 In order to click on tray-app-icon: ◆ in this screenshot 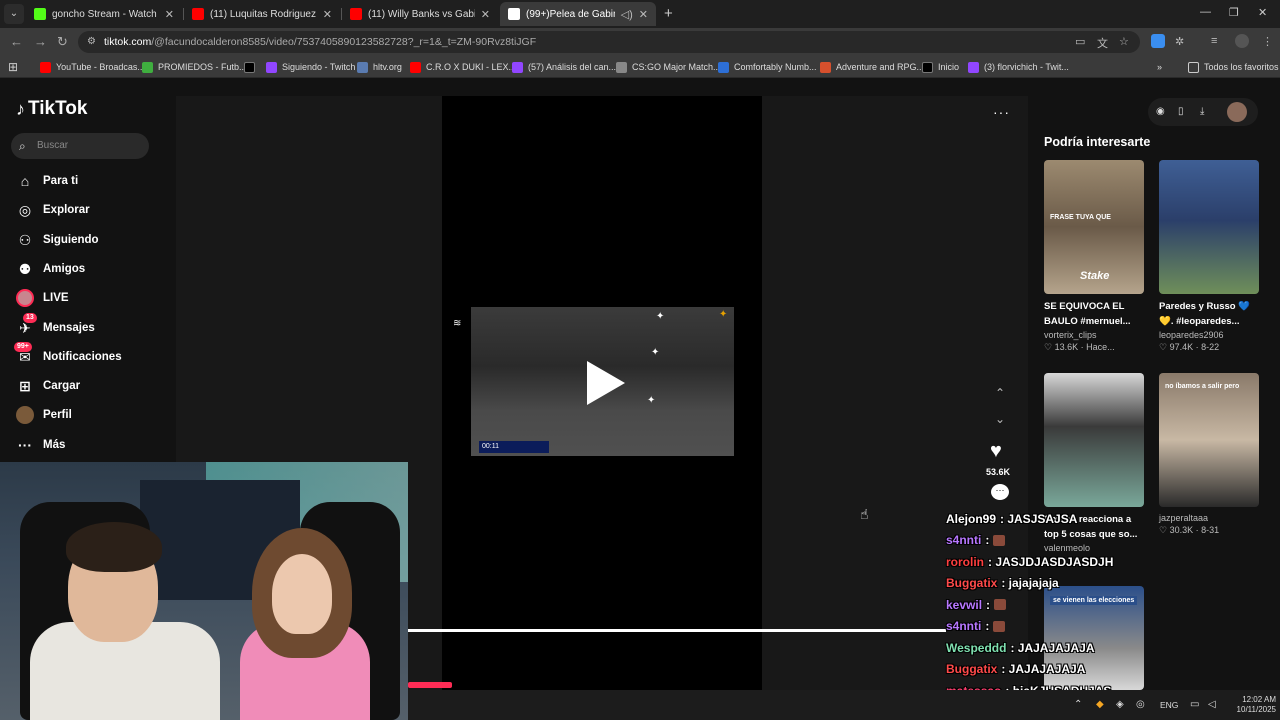, I will do `click(1100, 704)`.